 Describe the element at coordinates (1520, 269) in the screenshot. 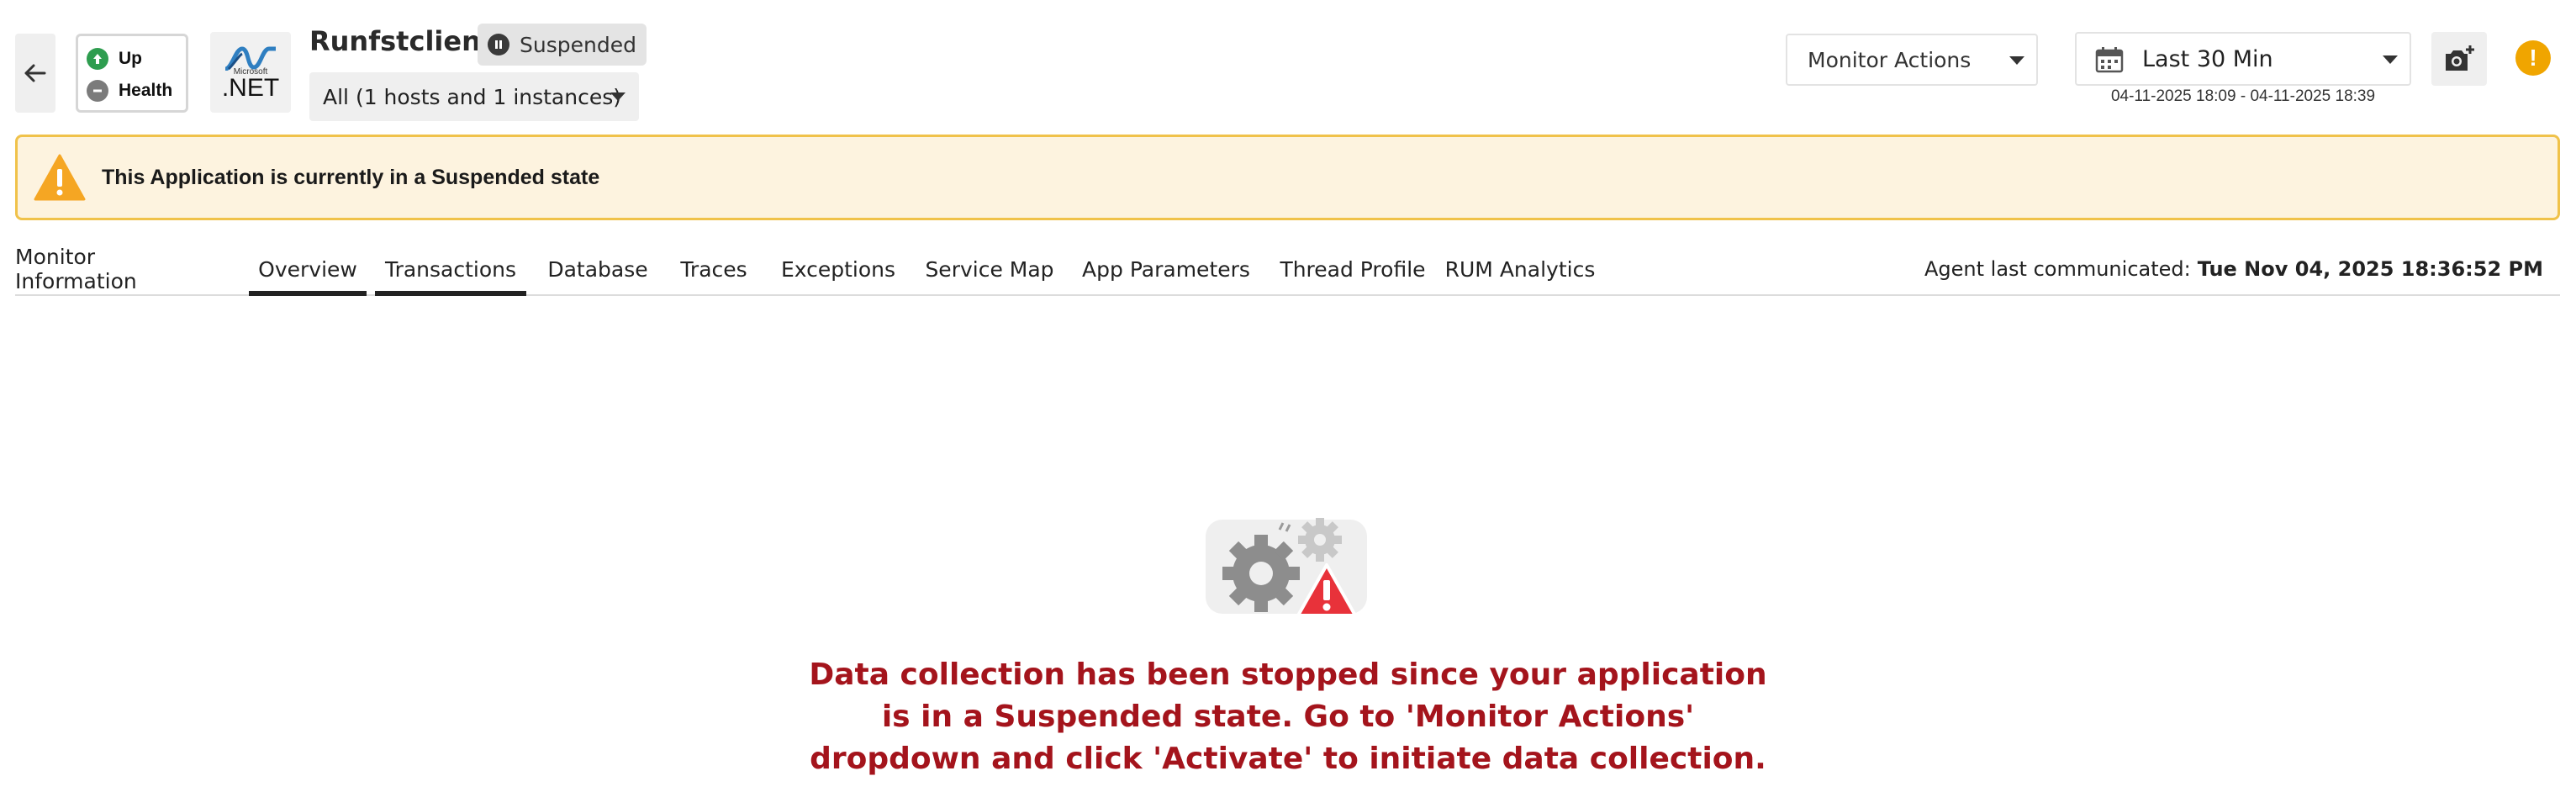

I see `tab-rum-analytics: RUM Analytics` at that location.